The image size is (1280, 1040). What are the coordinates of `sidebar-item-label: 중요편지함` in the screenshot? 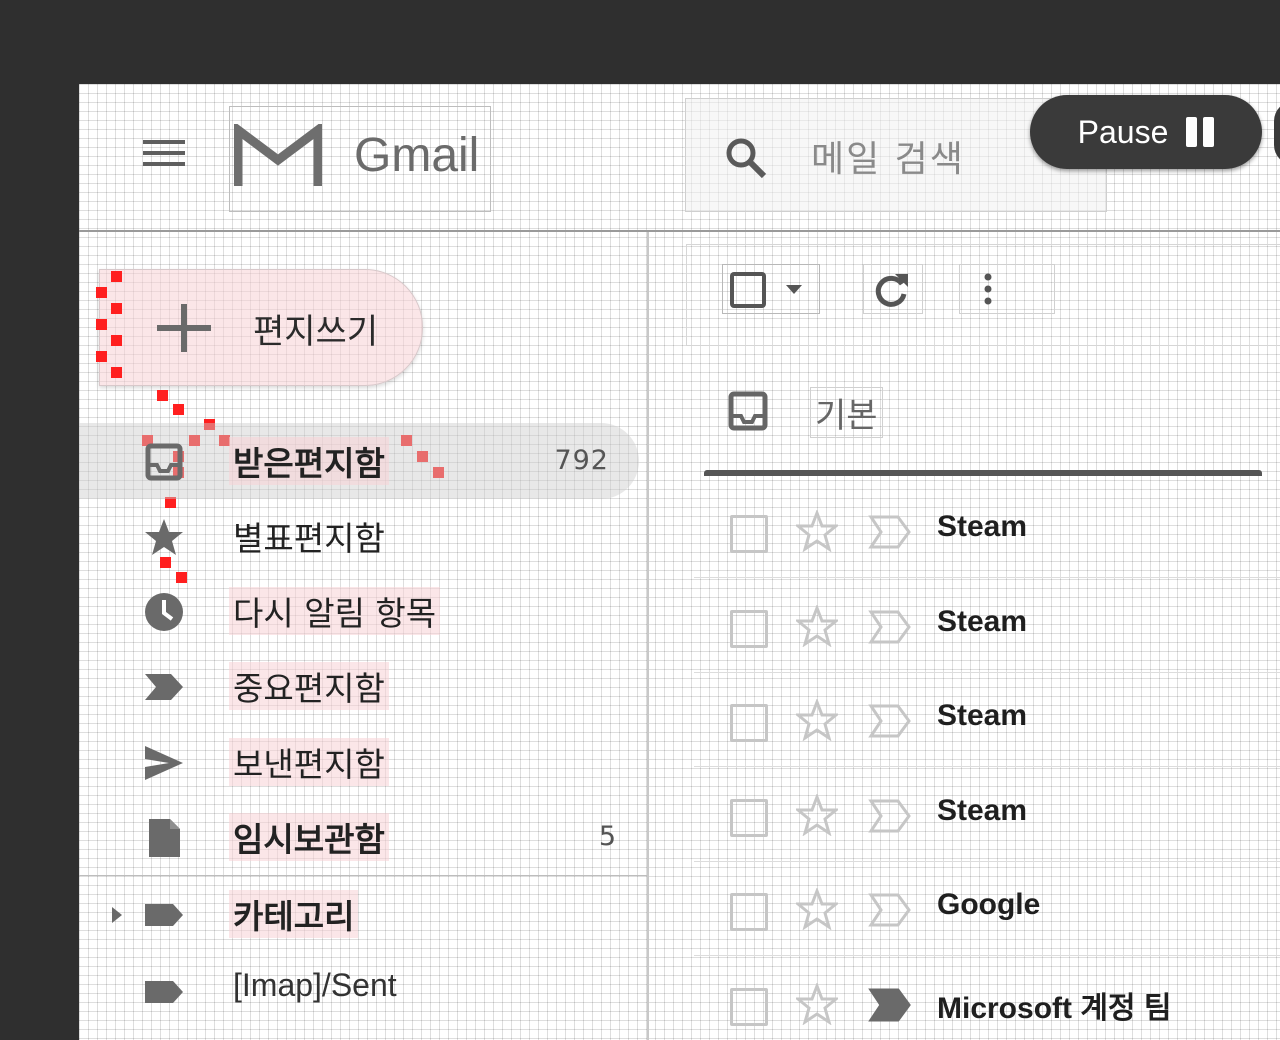 It's located at (309, 686).